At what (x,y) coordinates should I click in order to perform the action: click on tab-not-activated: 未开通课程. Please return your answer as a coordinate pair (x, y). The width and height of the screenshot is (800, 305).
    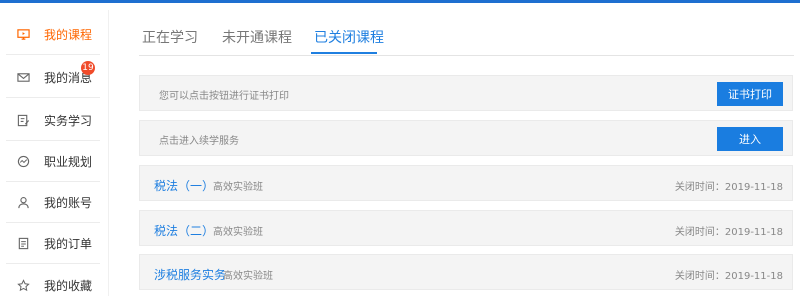
    Looking at the image, I should click on (257, 37).